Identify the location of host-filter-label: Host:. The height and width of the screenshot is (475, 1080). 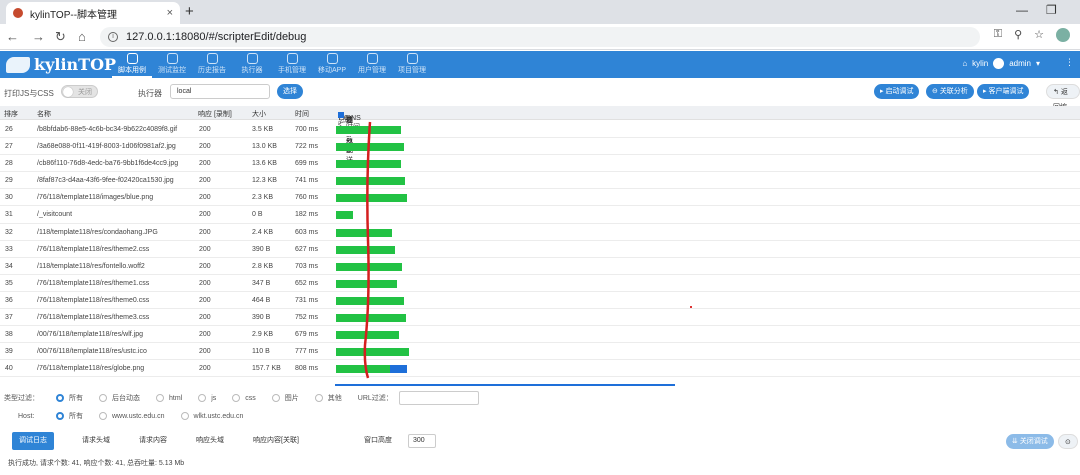
(26, 416).